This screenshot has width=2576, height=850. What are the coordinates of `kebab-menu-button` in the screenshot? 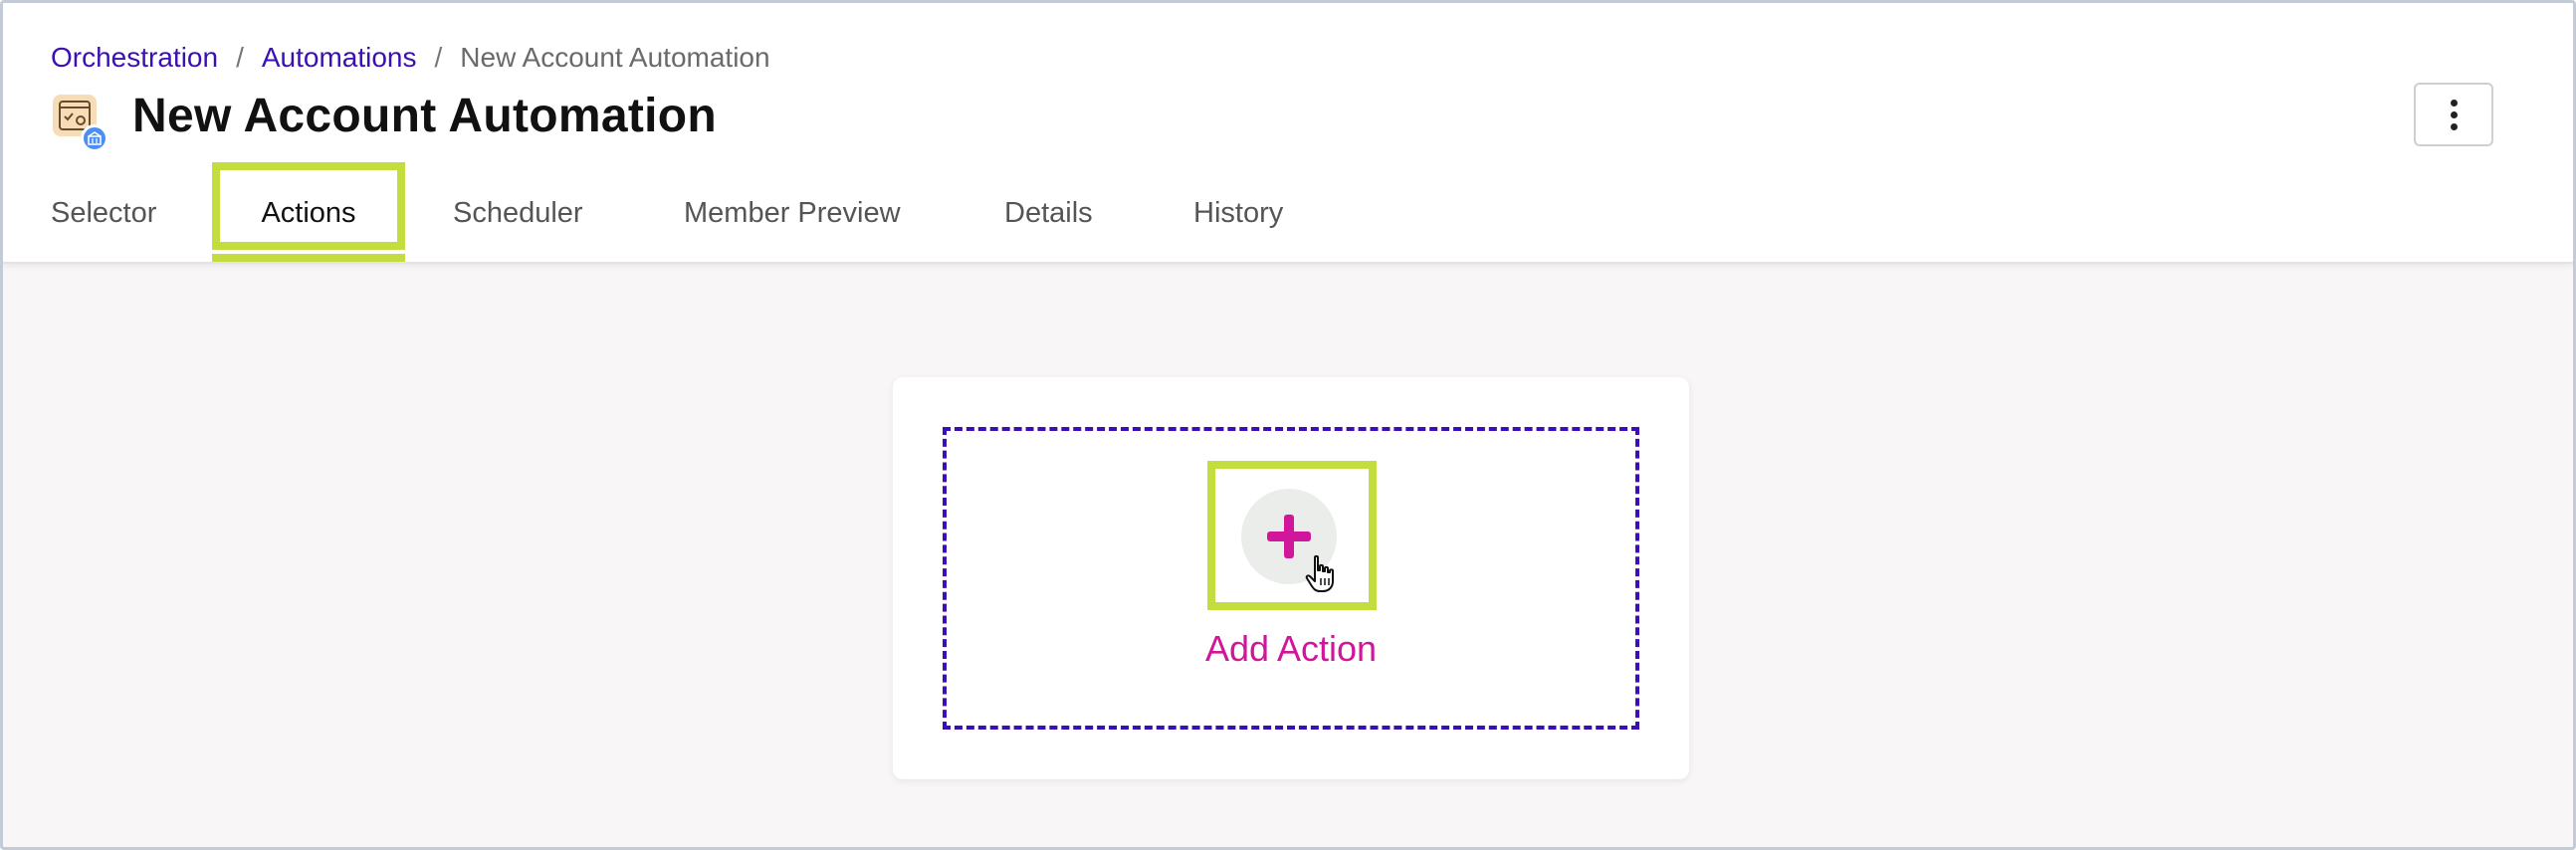 It's located at (2453, 114).